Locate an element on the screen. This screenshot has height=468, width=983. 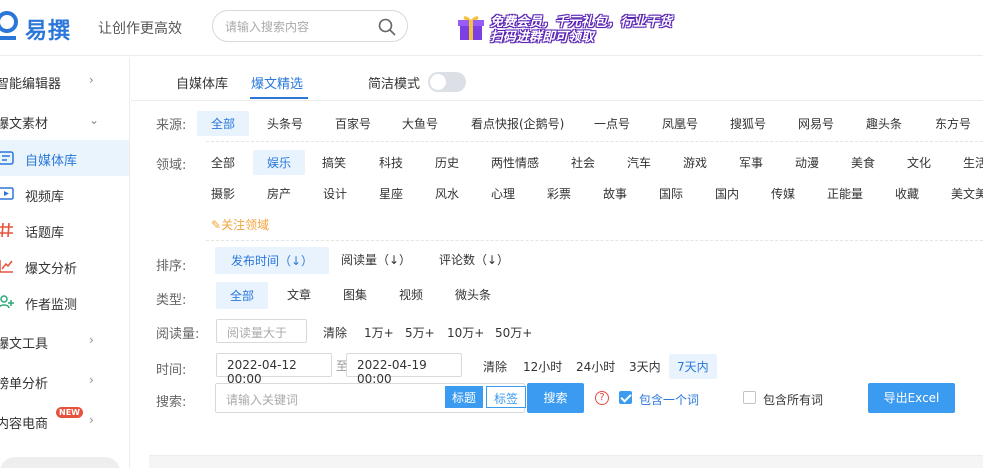
sidebar-item-video: 视频库 is located at coordinates (64, 194).